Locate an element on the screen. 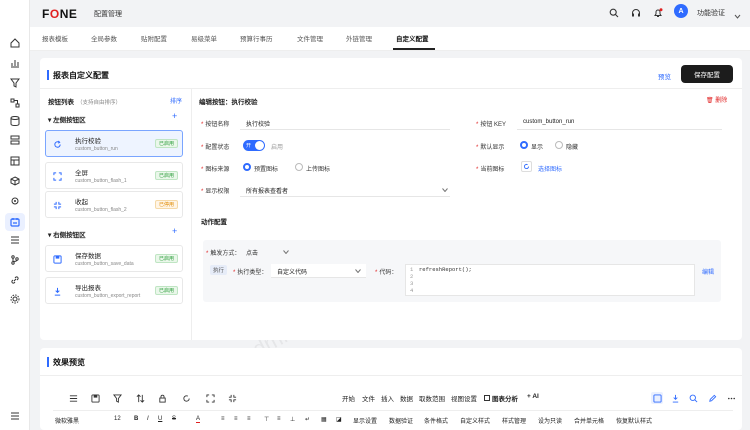  font-name-select: 微软雅黑 is located at coordinates (67, 420).